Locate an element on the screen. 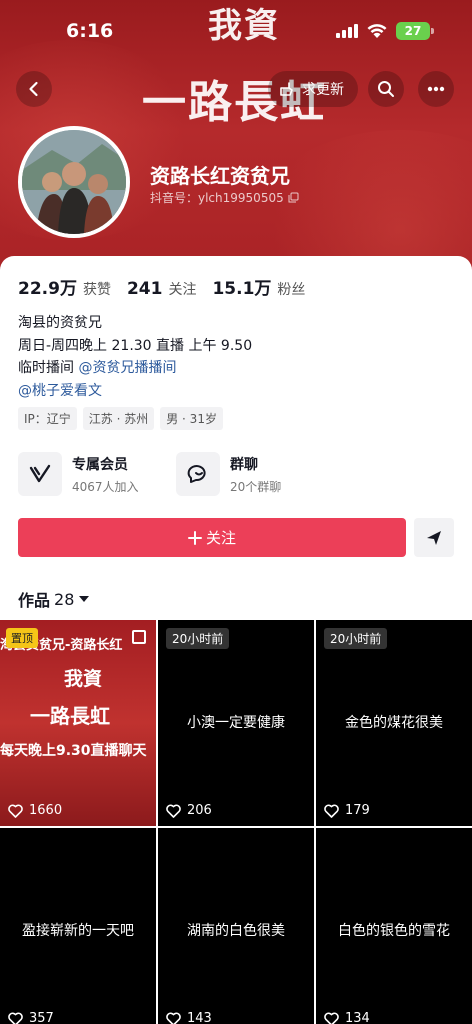 This screenshot has height=1024, width=472. like-count-text: 206 is located at coordinates (199, 810).